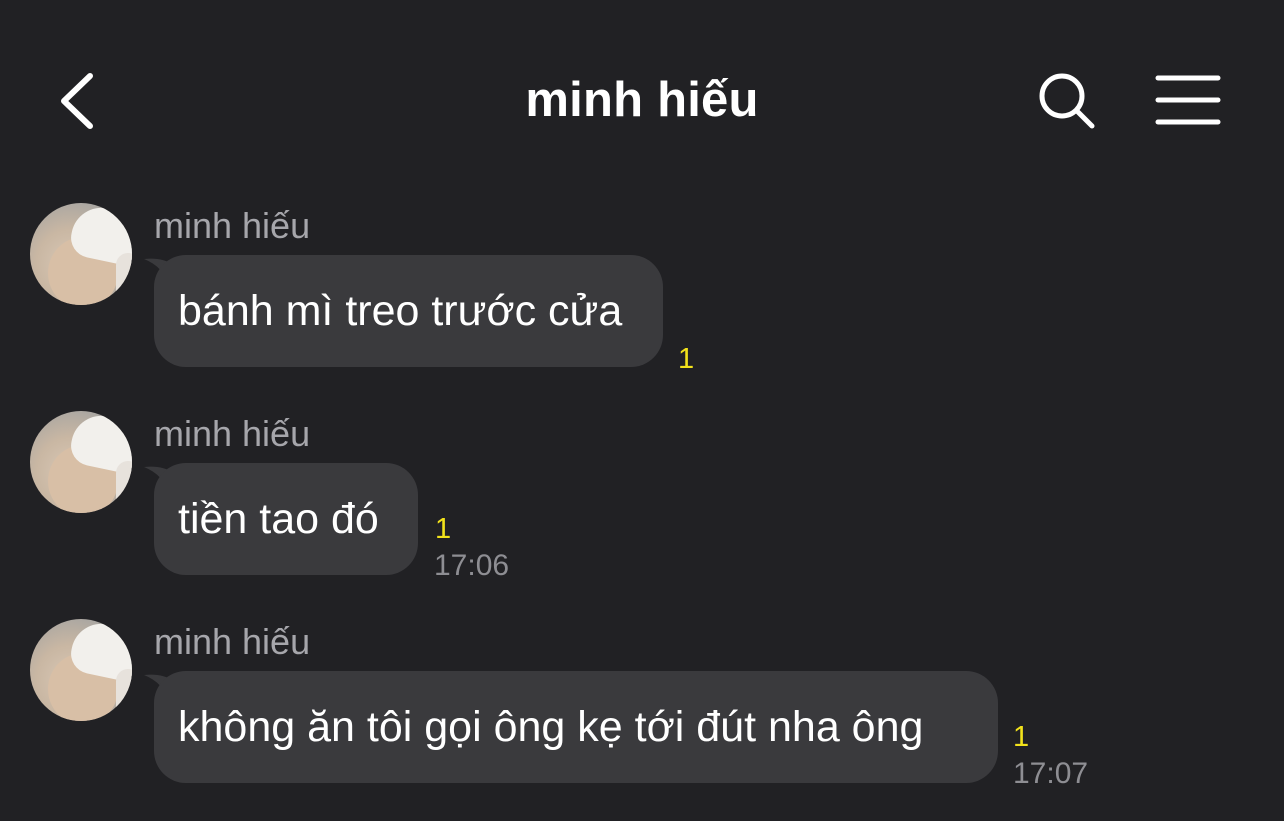 The width and height of the screenshot is (1284, 821). I want to click on search-button, so click(1067, 101).